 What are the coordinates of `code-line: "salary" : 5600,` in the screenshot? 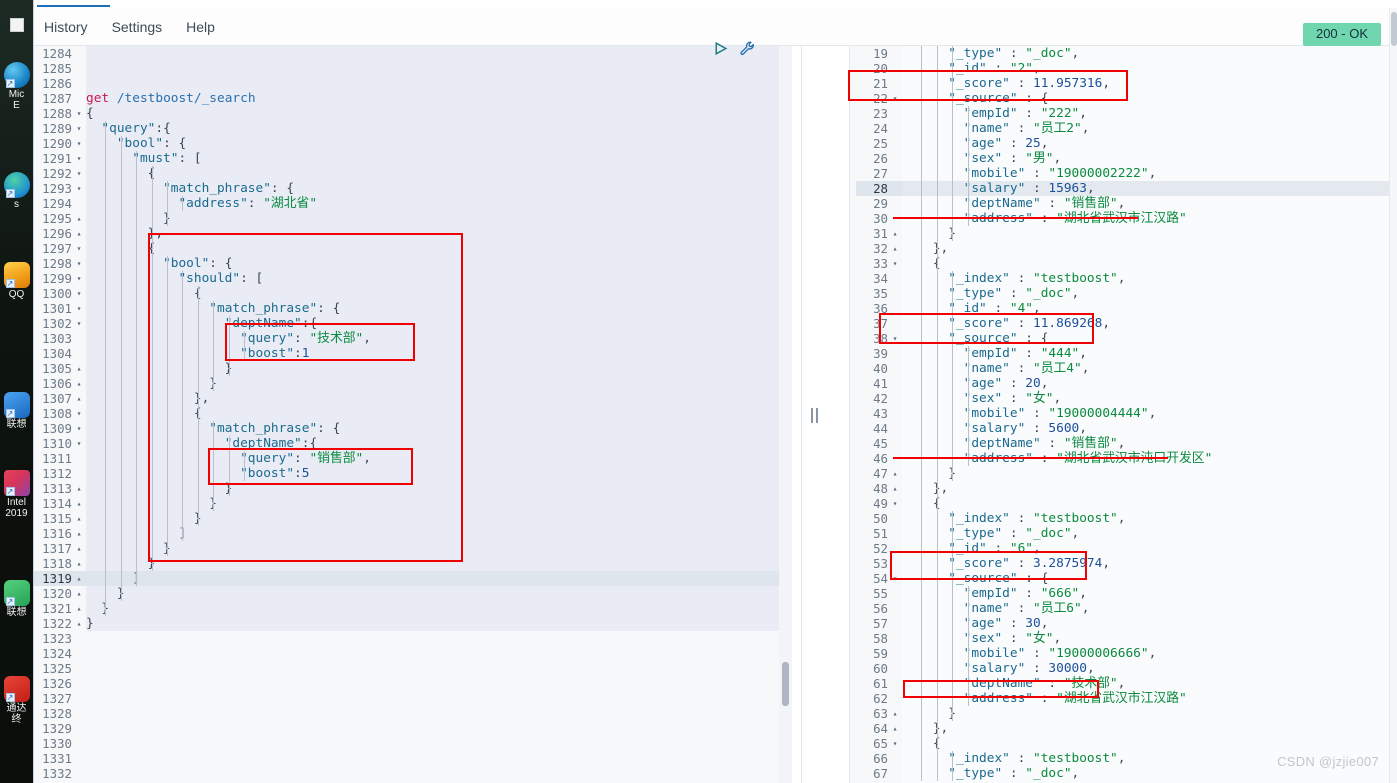 It's located at (1146, 428).